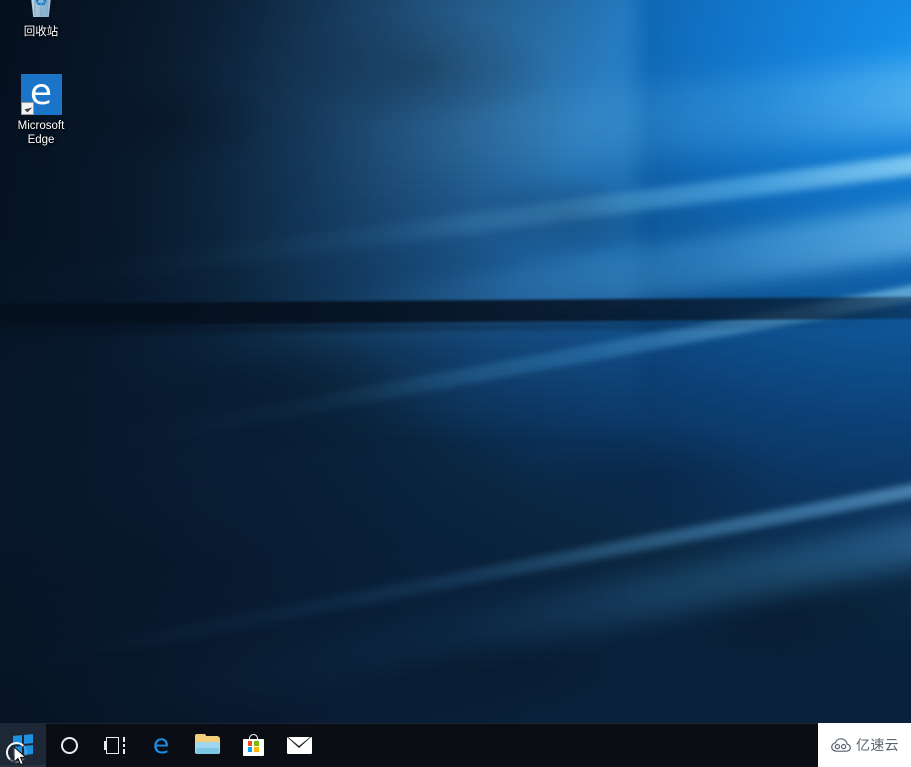 This screenshot has width=911, height=767. I want to click on start-button, so click(23, 745).